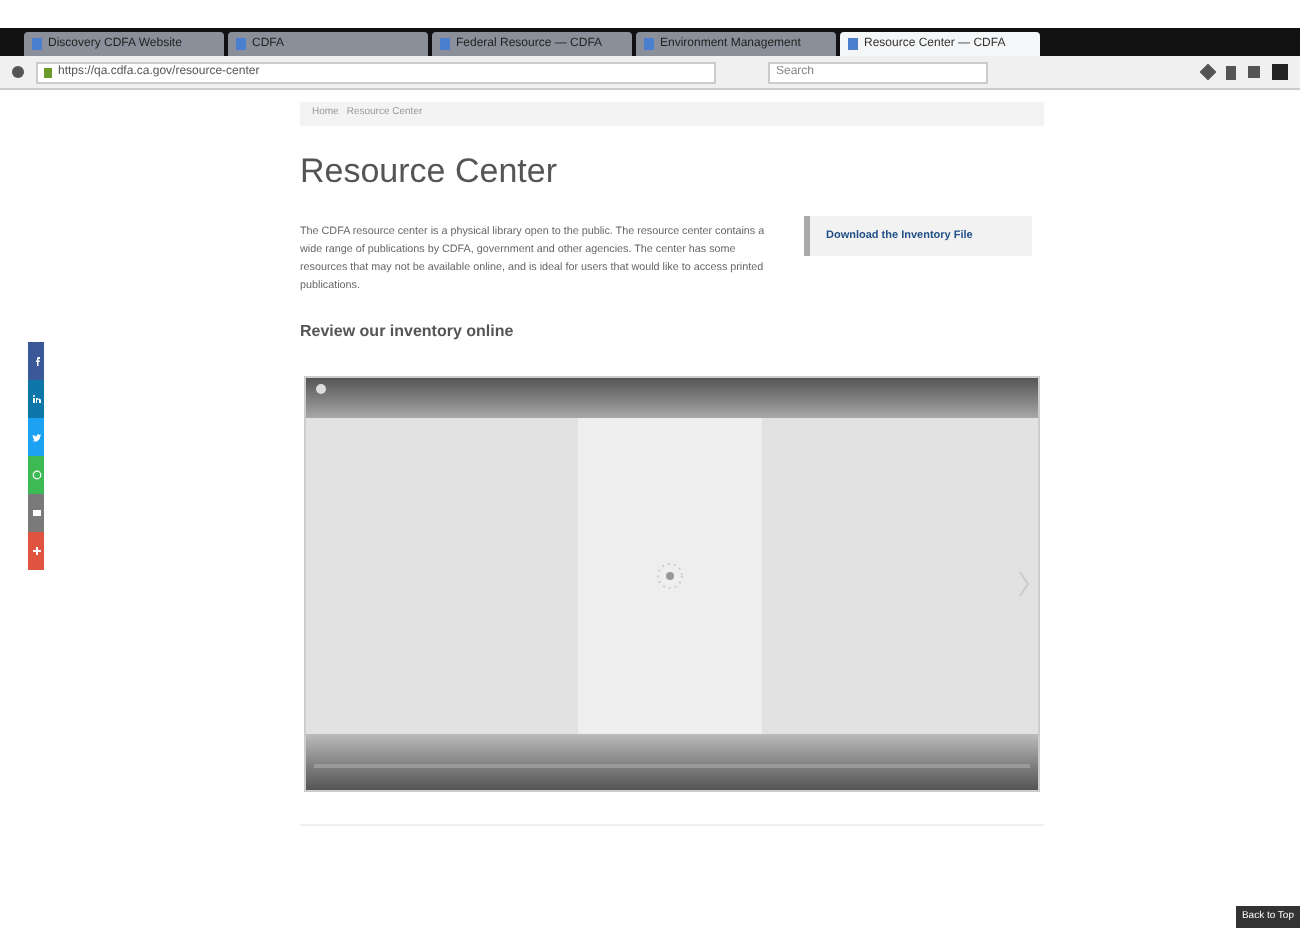  I want to click on page-title: Resource Center, so click(430, 171).